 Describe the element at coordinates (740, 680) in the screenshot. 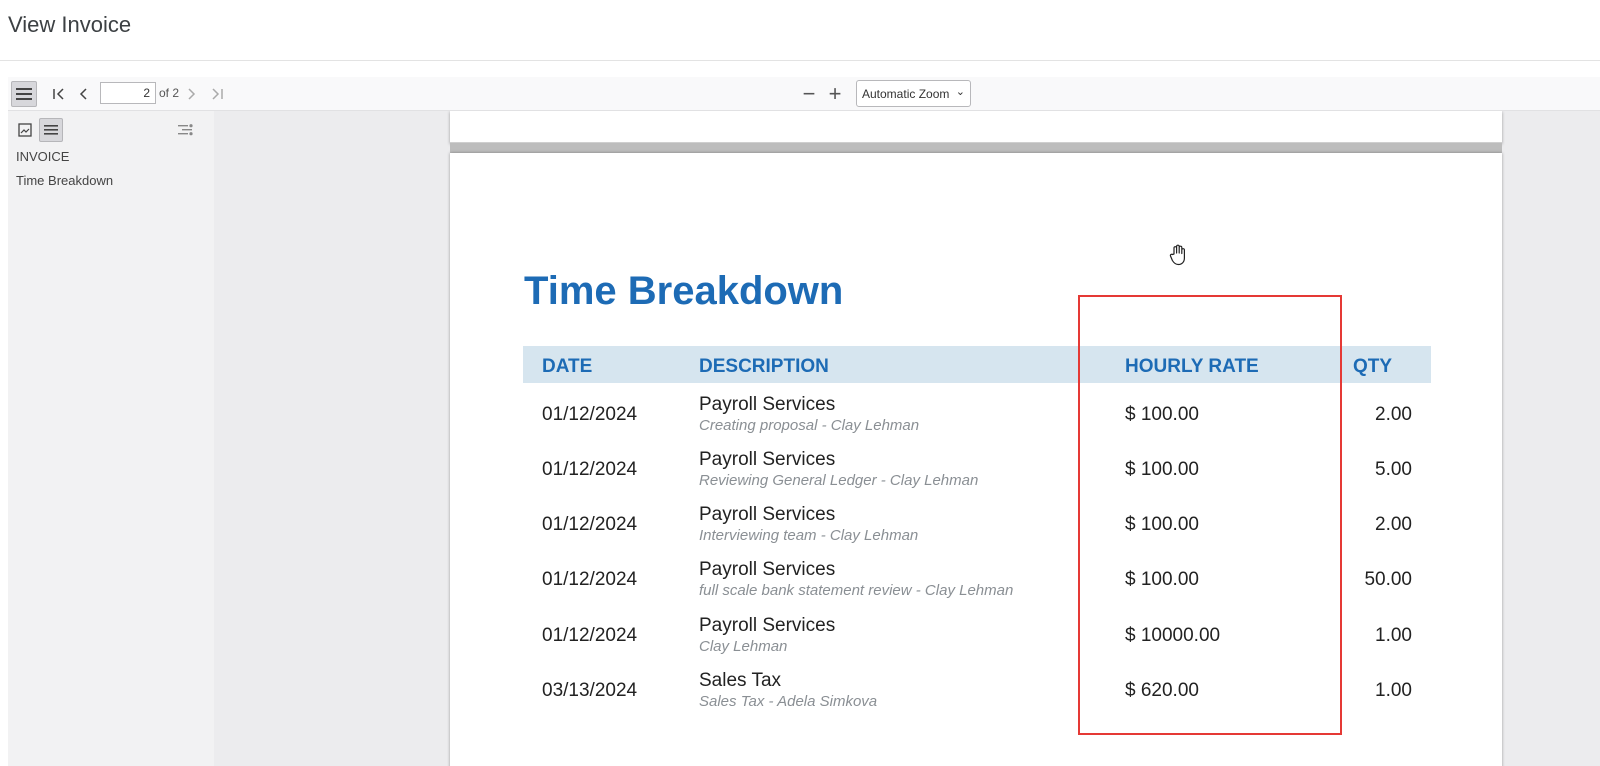

I see `row-service: Sales Tax` at that location.